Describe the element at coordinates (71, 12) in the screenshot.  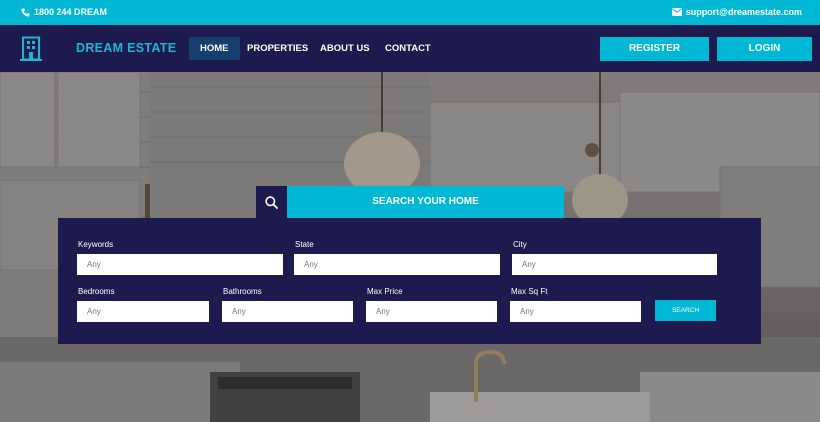
I see `phone-number: 1800 244 DREAM` at that location.